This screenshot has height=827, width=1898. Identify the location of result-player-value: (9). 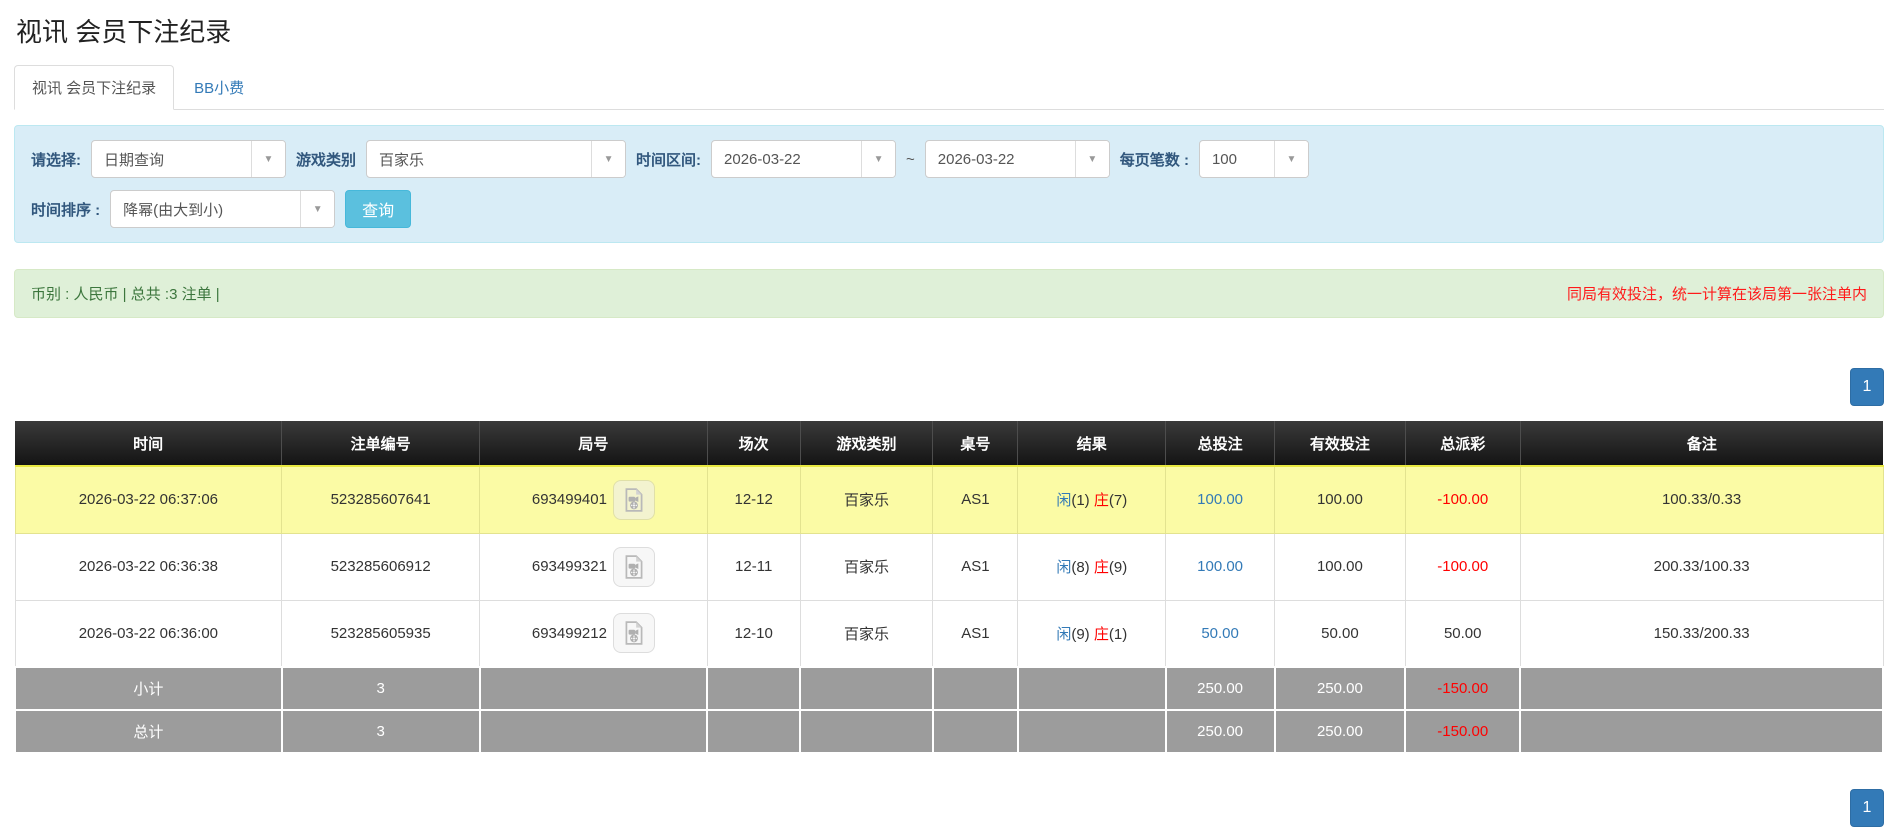
(1082, 634).